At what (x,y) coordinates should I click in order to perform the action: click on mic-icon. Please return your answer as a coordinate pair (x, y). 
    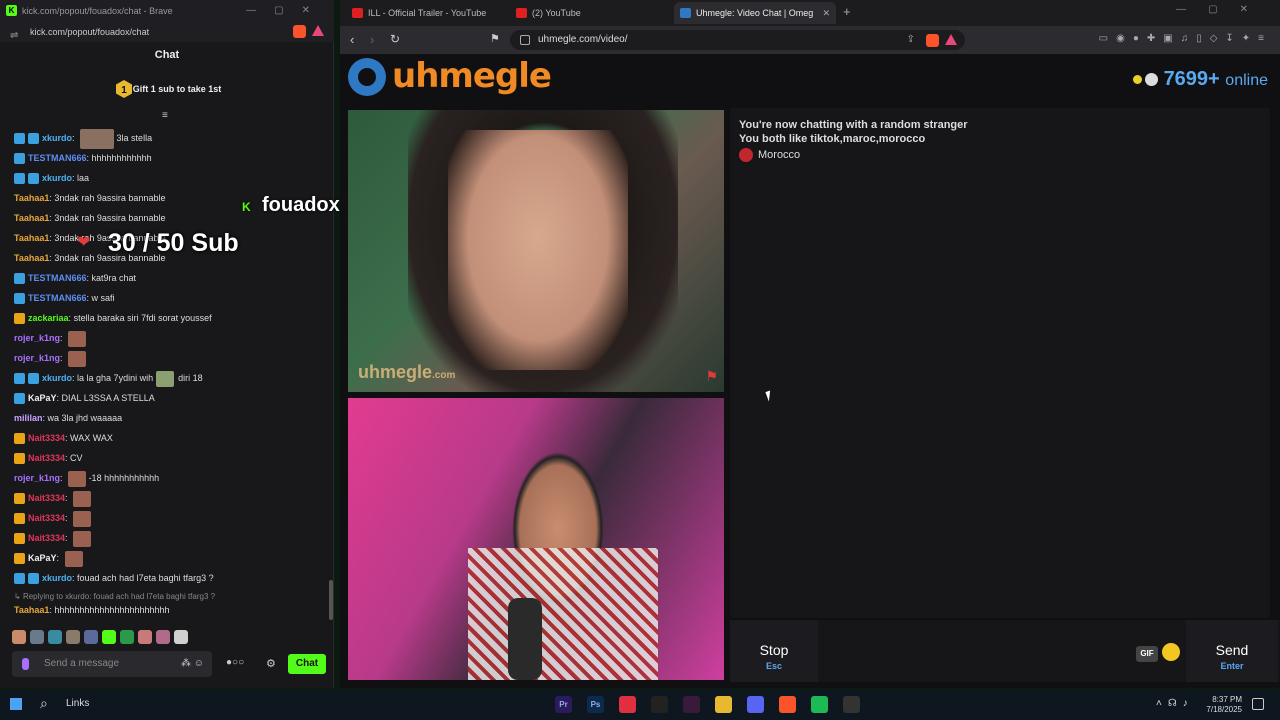
    Looking at the image, I should click on (25, 664).